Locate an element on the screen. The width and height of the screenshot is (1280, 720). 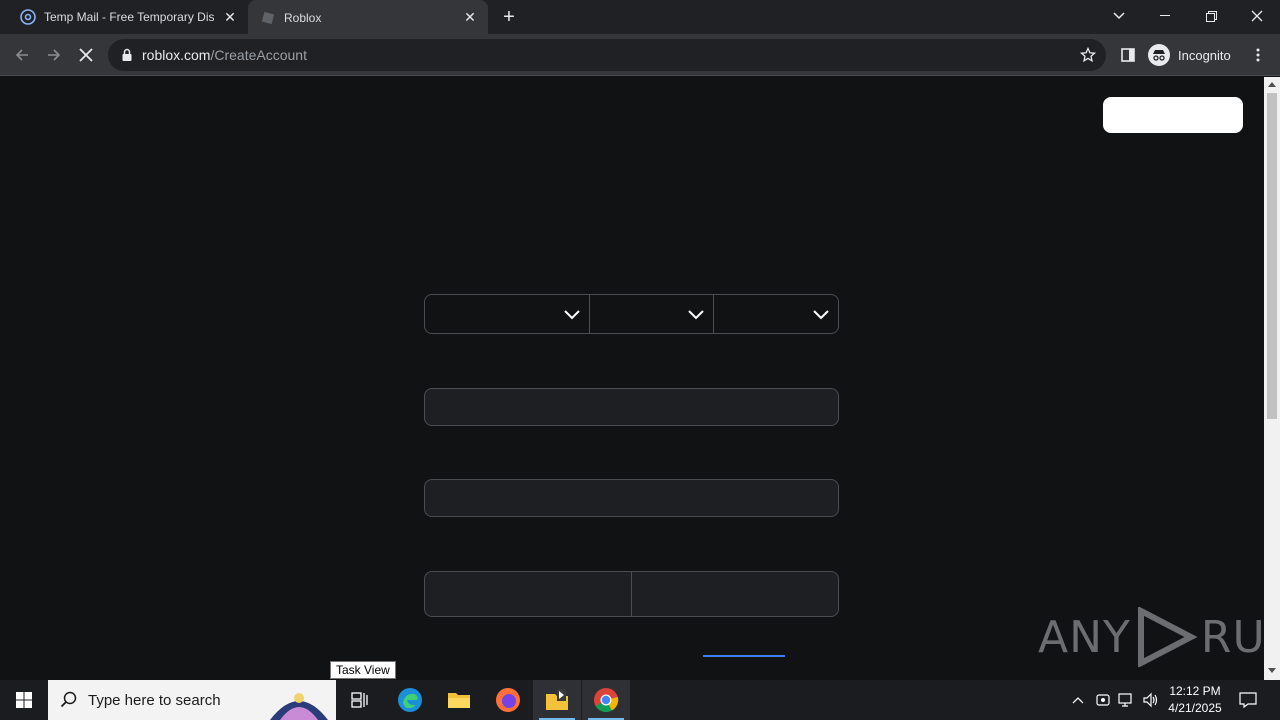
search-highlight-icon is located at coordinates (299, 706).